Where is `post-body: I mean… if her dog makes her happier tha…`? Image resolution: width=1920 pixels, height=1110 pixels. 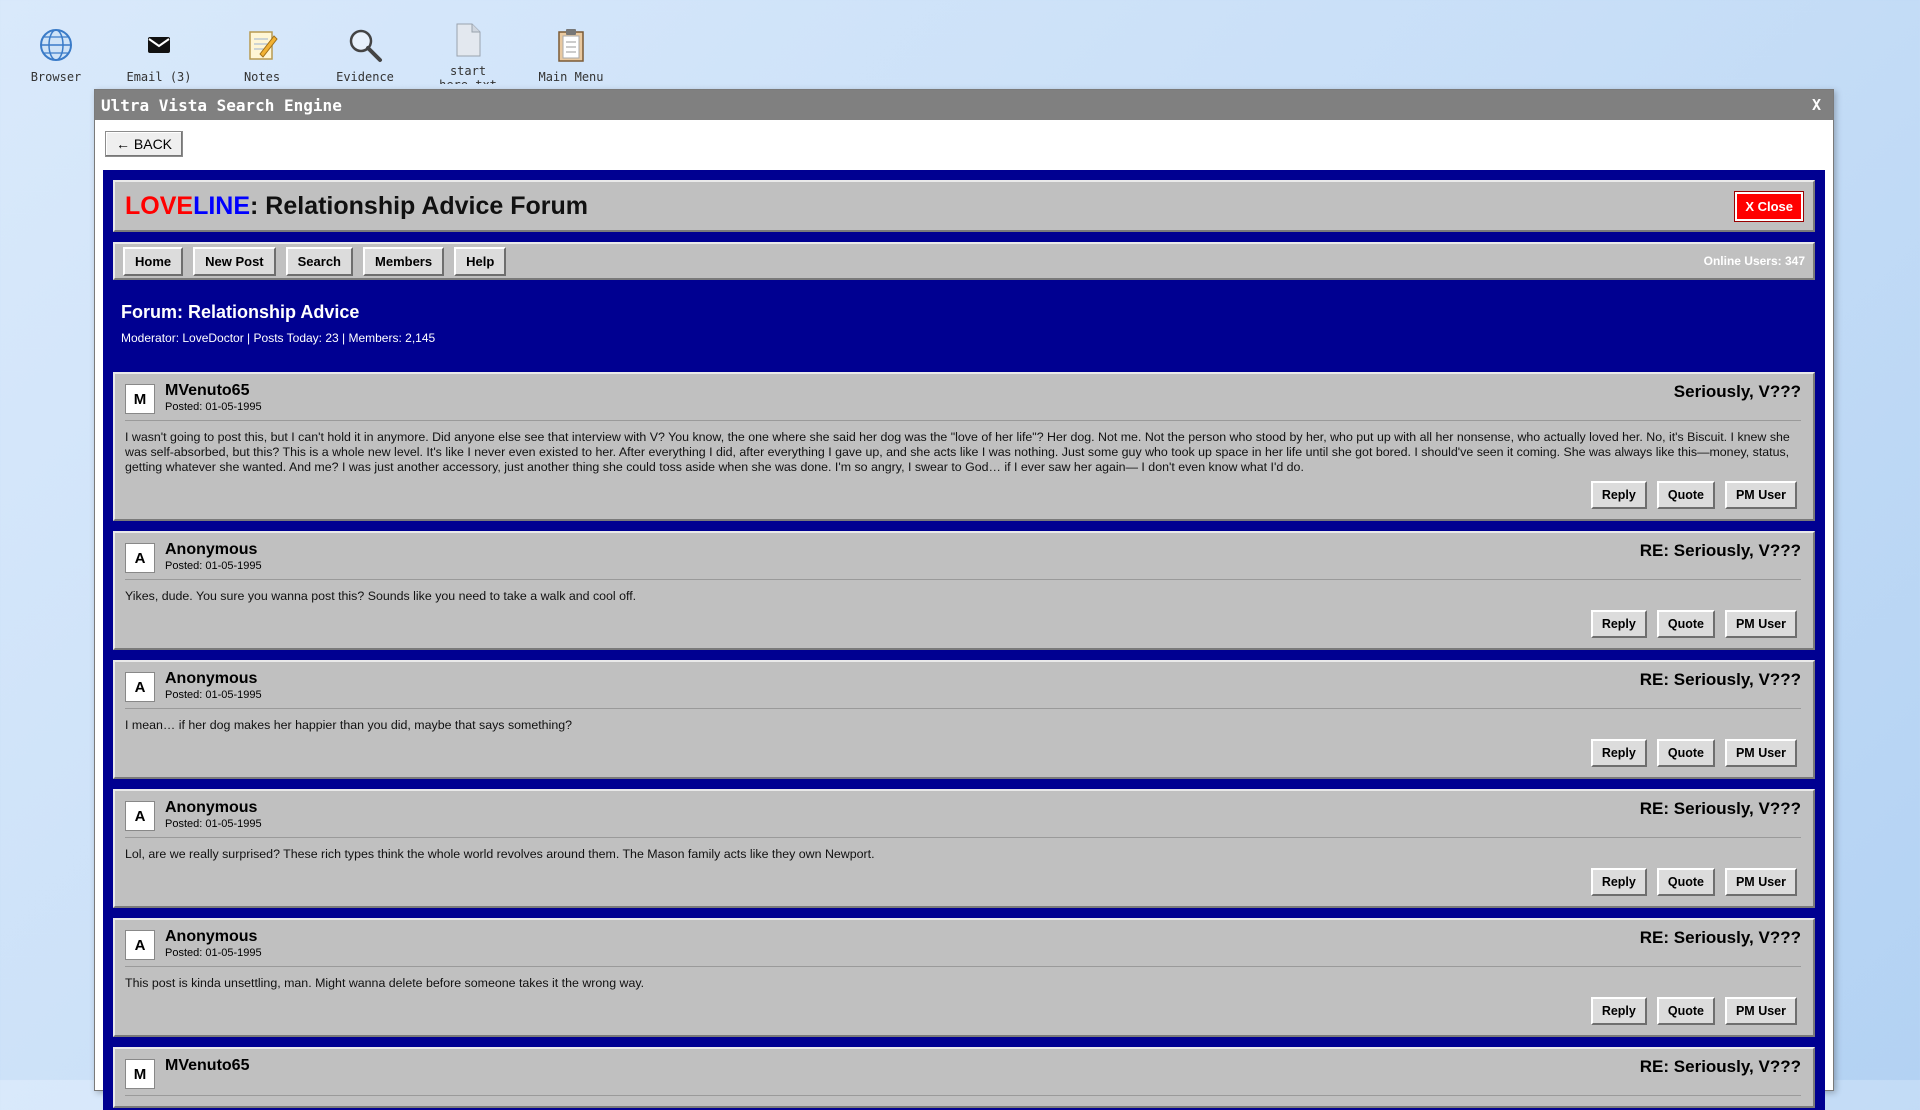
post-body: I mean… if her dog makes her happier tha… is located at coordinates (349, 725).